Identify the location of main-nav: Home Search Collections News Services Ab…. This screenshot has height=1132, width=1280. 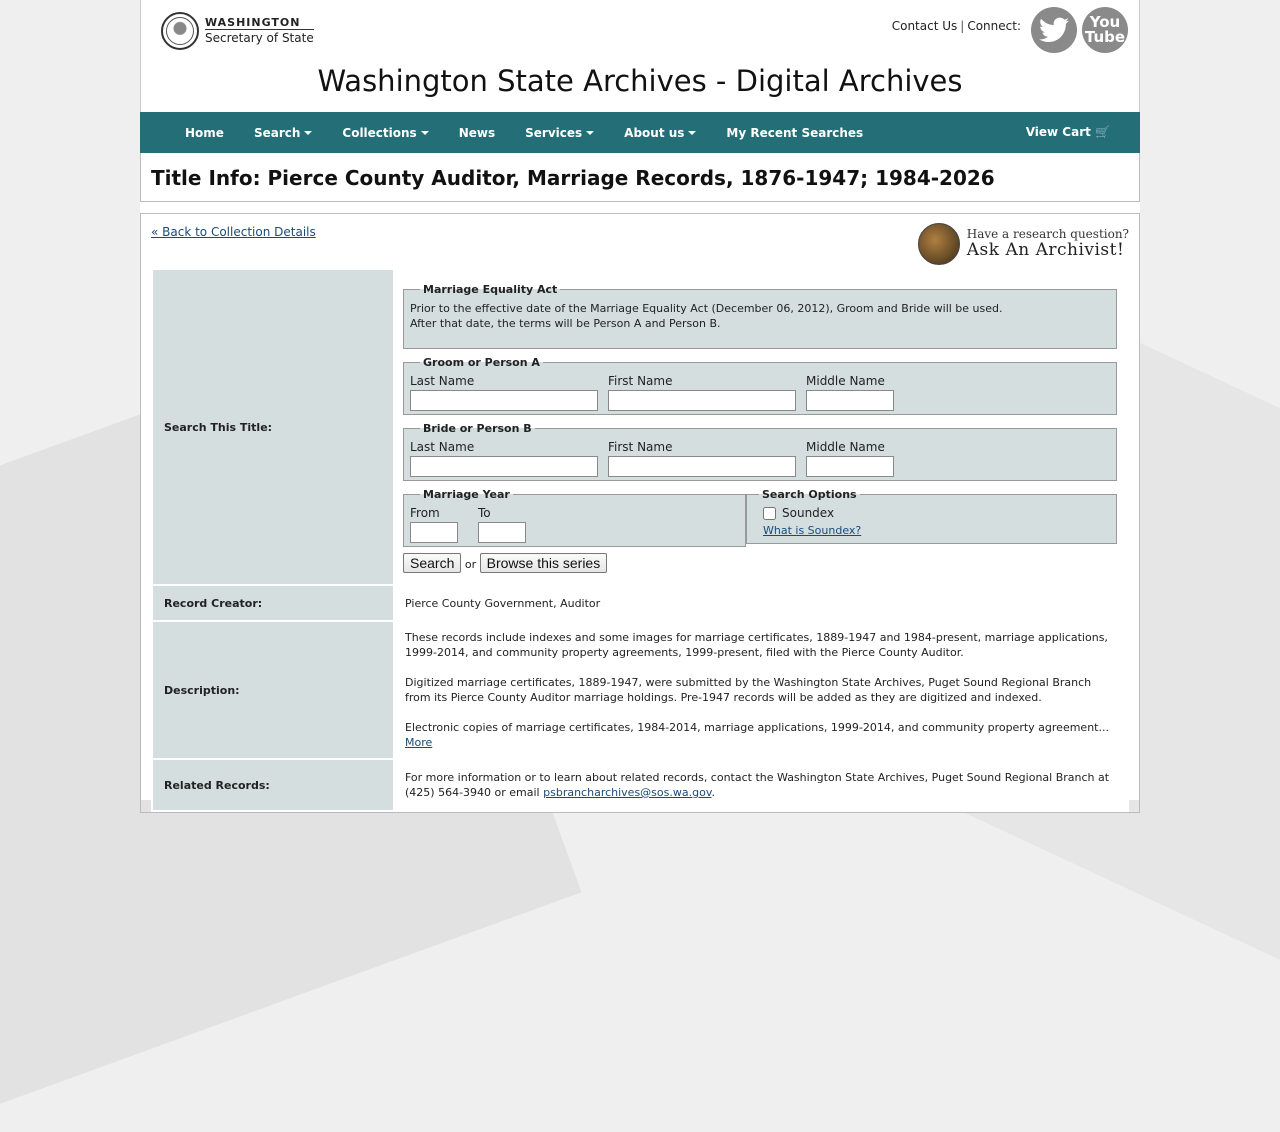
(640, 132).